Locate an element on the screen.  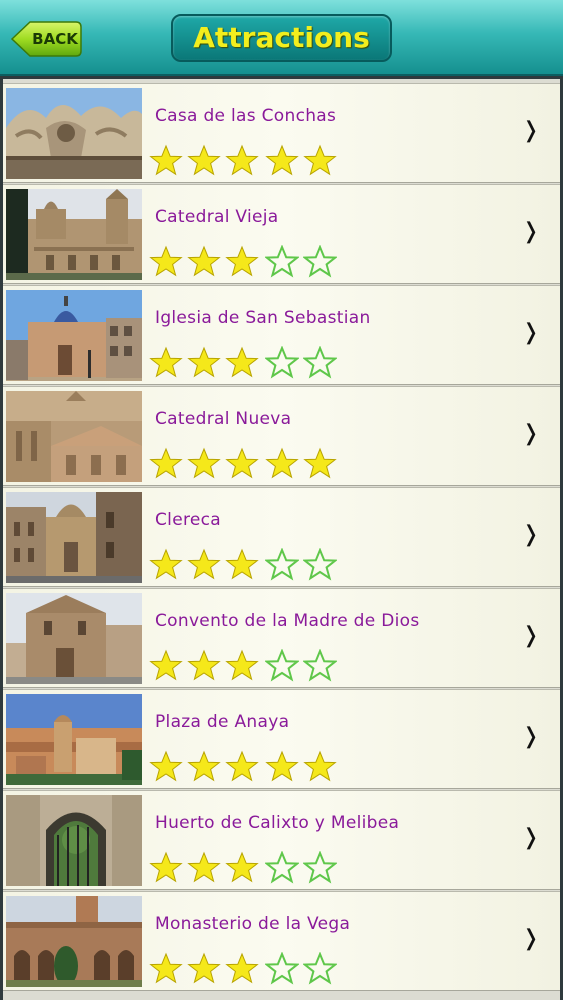
header-bar: BACK Attractions is located at coordinates (281, 38).